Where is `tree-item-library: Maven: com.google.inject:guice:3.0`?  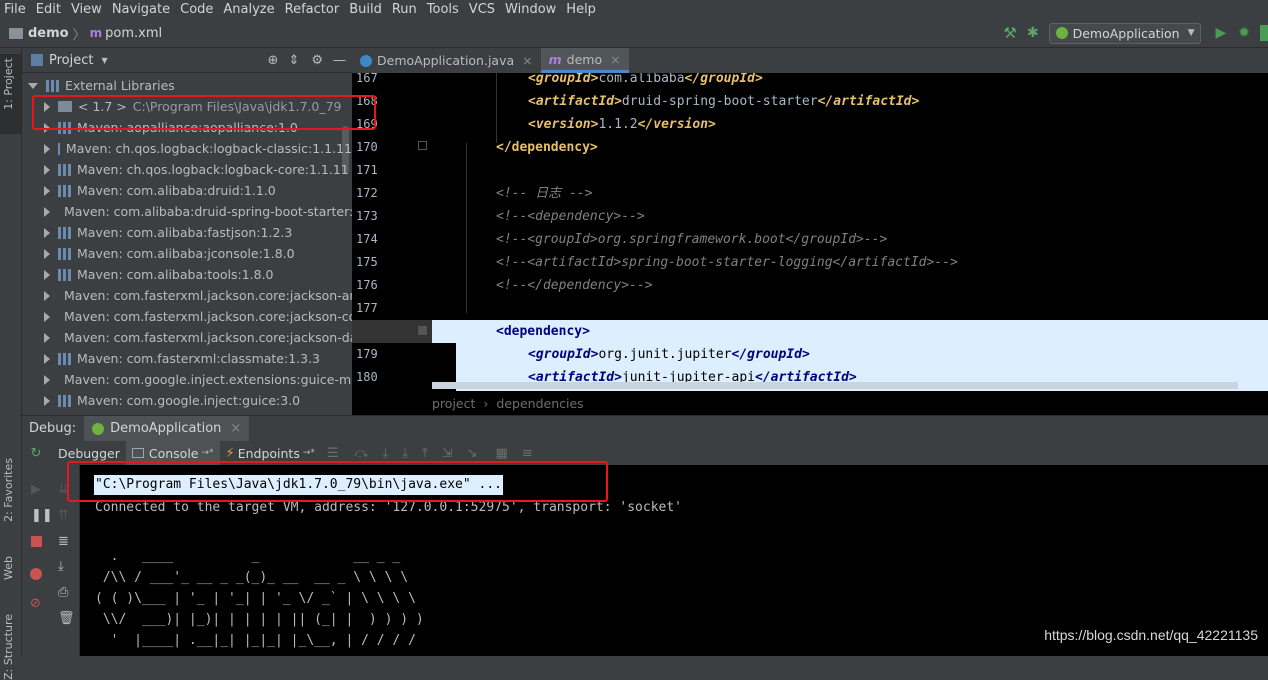
tree-item-library: Maven: com.google.inject:guice:3.0 is located at coordinates (187, 400).